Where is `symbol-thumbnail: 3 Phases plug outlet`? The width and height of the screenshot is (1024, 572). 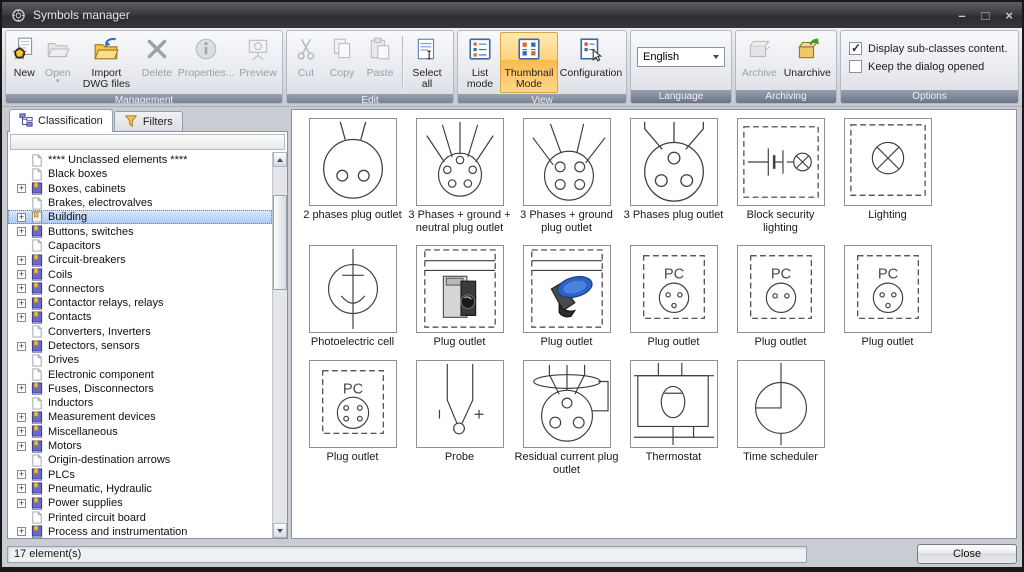
symbol-thumbnail: 3 Phases plug outlet is located at coordinates (673, 176).